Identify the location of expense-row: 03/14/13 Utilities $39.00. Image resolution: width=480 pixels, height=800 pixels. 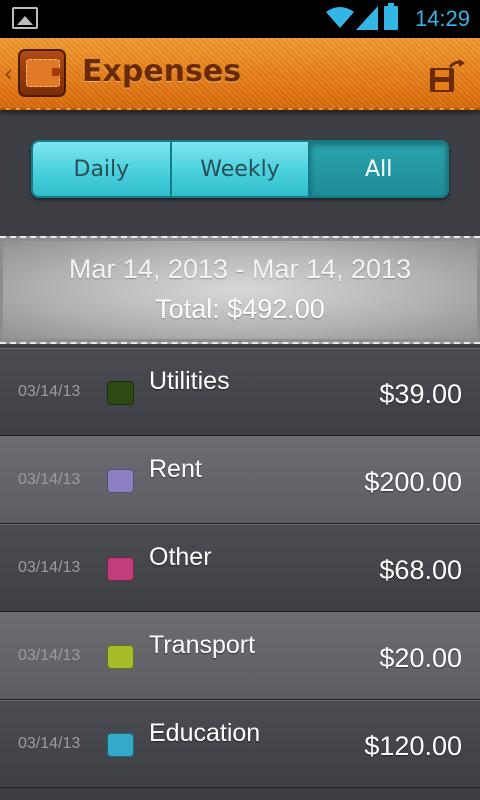
(240, 392).